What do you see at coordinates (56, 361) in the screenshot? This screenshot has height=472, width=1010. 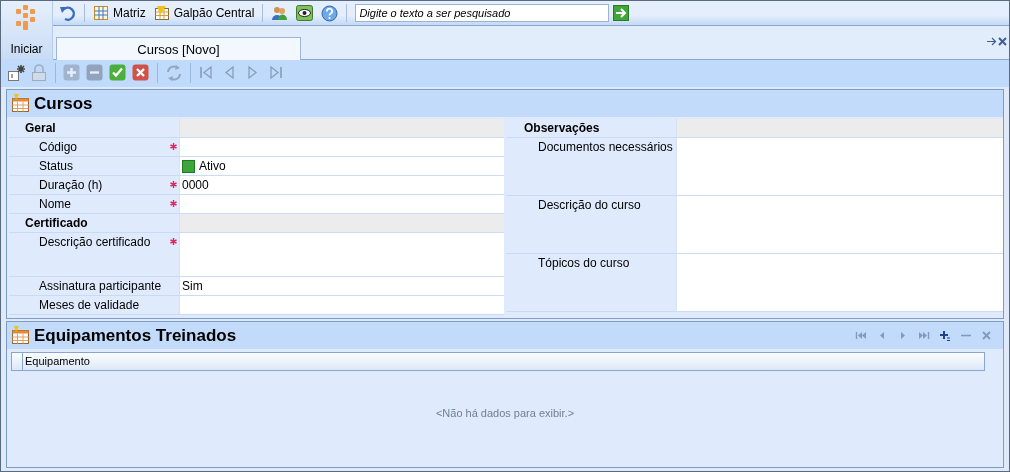 I see `column-header: Equipamento` at bounding box center [56, 361].